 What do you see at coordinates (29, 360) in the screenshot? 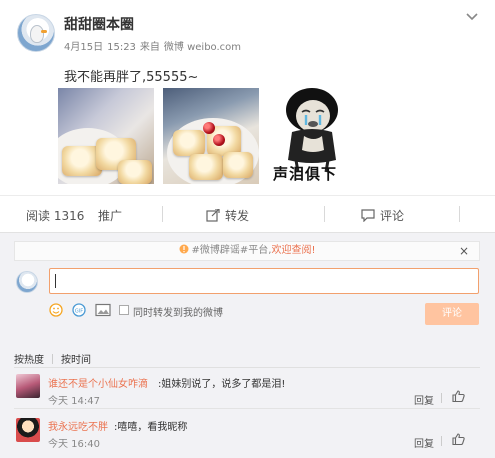
I see `sort-by-hot-tab: 按热度` at bounding box center [29, 360].